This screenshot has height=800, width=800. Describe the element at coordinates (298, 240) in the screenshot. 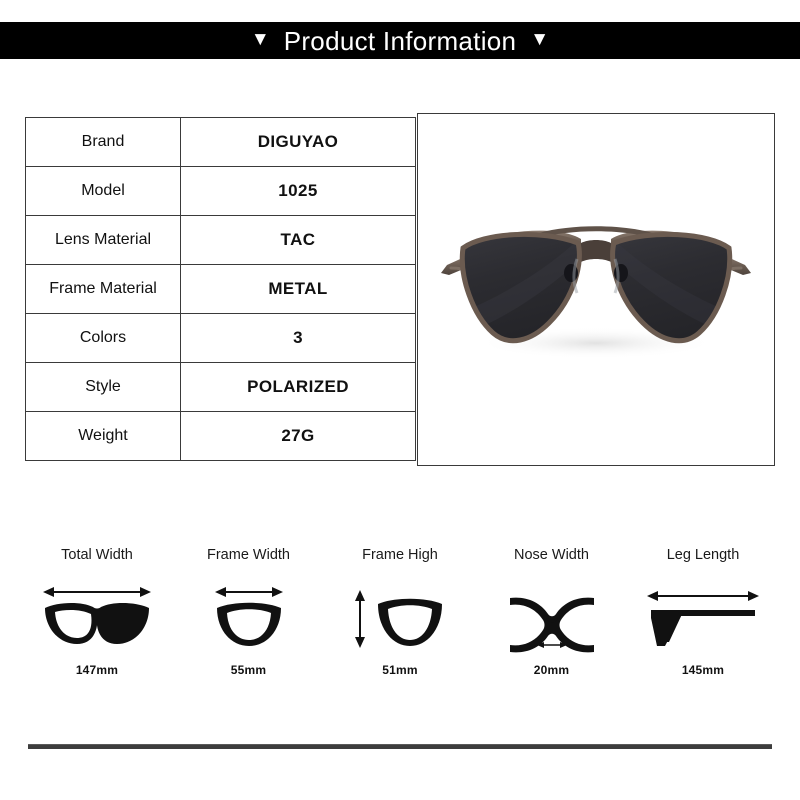

I see `spec-value: TAC` at that location.